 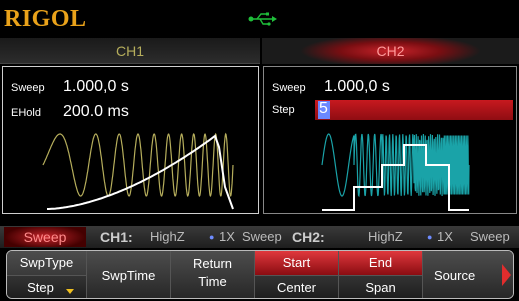 I want to click on softkey-end-span: End Span, so click(x=381, y=274).